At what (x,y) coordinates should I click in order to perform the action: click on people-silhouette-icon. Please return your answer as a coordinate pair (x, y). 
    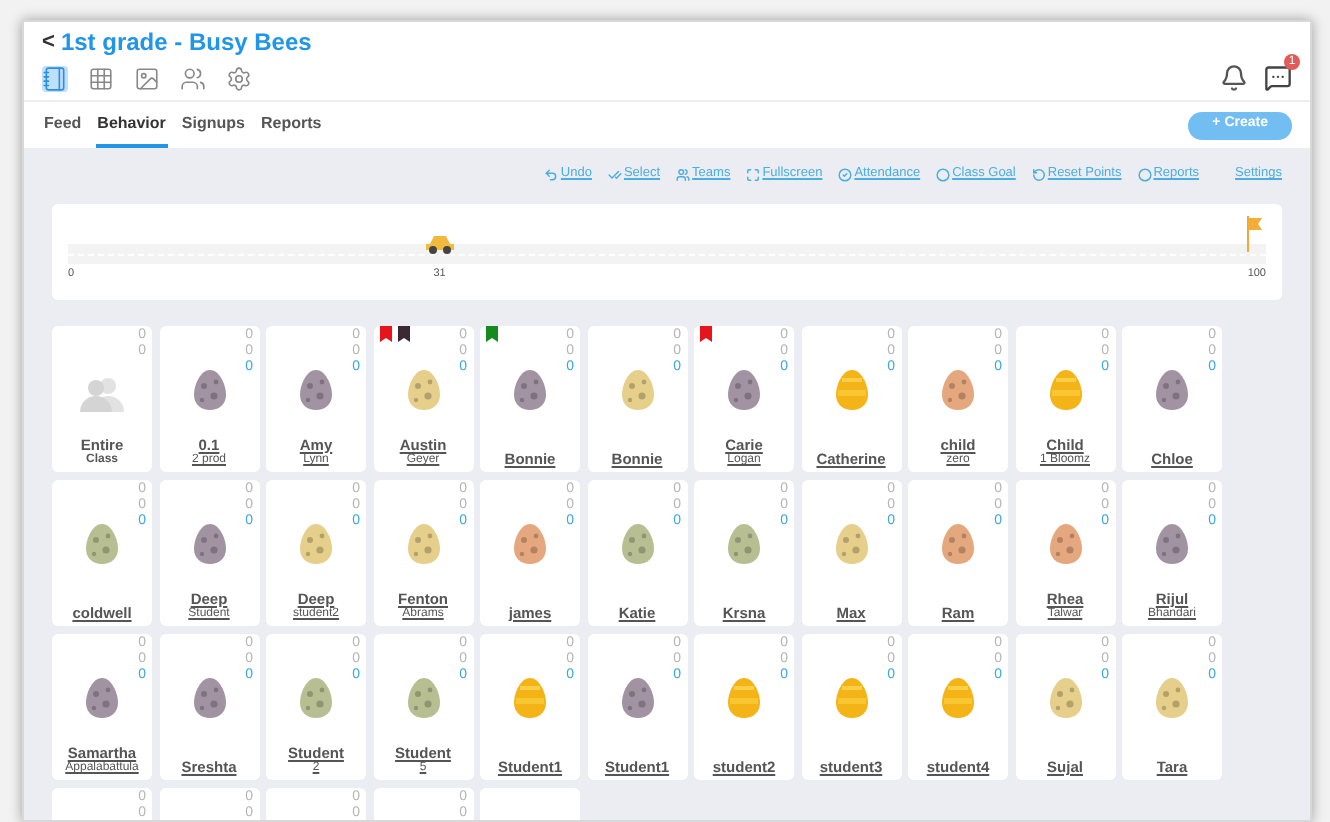
    Looking at the image, I should click on (102, 394).